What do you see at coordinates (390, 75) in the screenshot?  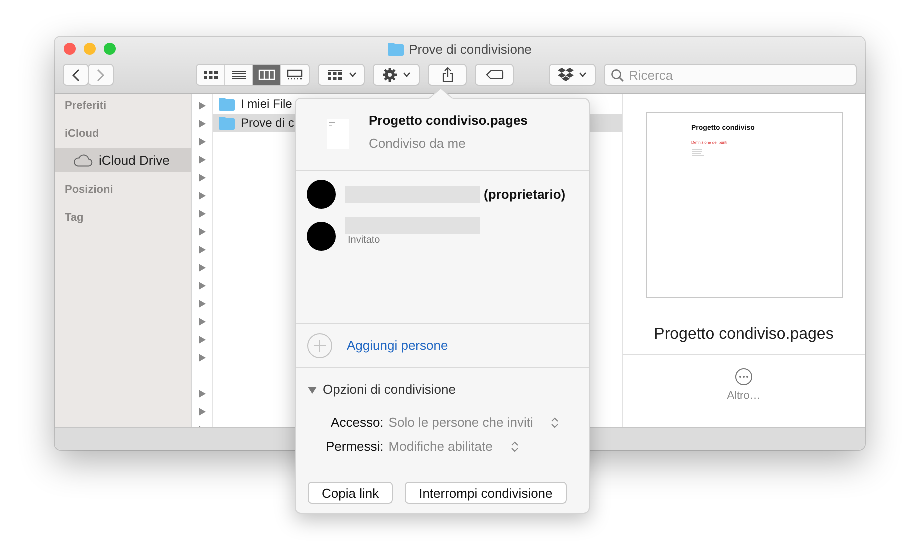 I see `gear-icon` at bounding box center [390, 75].